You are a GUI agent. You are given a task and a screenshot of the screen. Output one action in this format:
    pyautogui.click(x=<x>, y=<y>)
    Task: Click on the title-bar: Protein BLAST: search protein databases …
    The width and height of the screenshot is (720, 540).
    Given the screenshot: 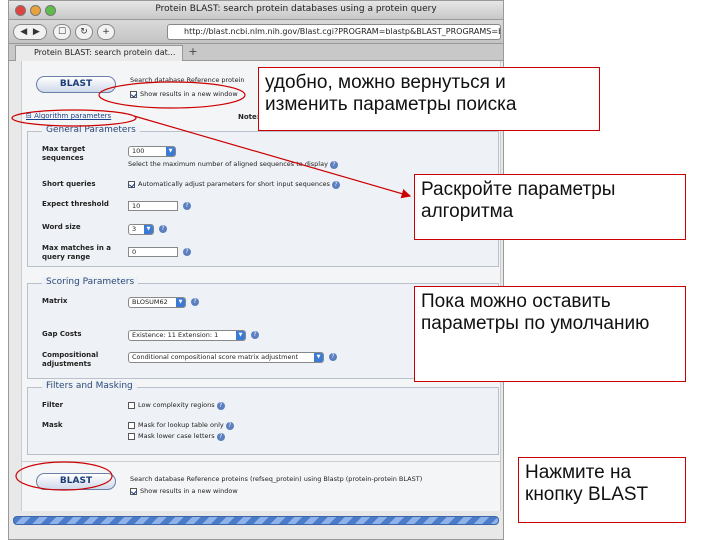 What is the action you would take?
    pyautogui.click(x=256, y=10)
    